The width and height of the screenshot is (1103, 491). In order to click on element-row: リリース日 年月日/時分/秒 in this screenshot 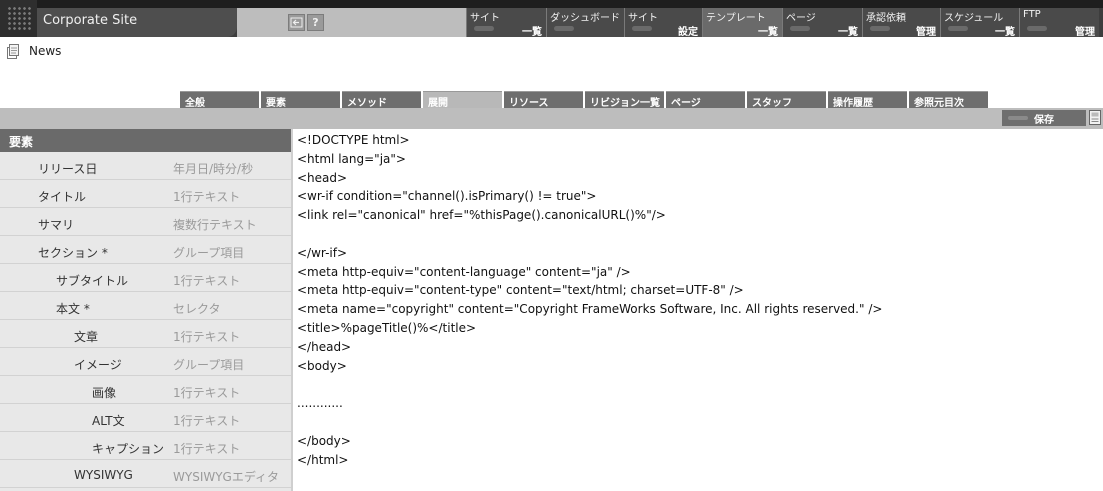, I will do `click(145, 166)`.